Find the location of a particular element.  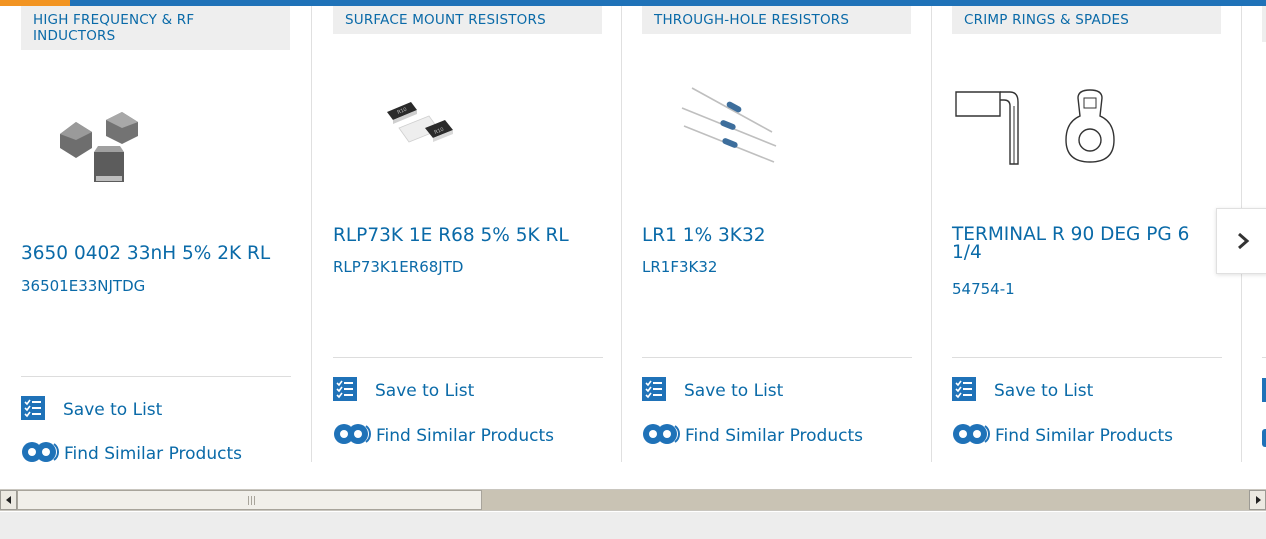

scroll-right-button is located at coordinates (1257, 500).